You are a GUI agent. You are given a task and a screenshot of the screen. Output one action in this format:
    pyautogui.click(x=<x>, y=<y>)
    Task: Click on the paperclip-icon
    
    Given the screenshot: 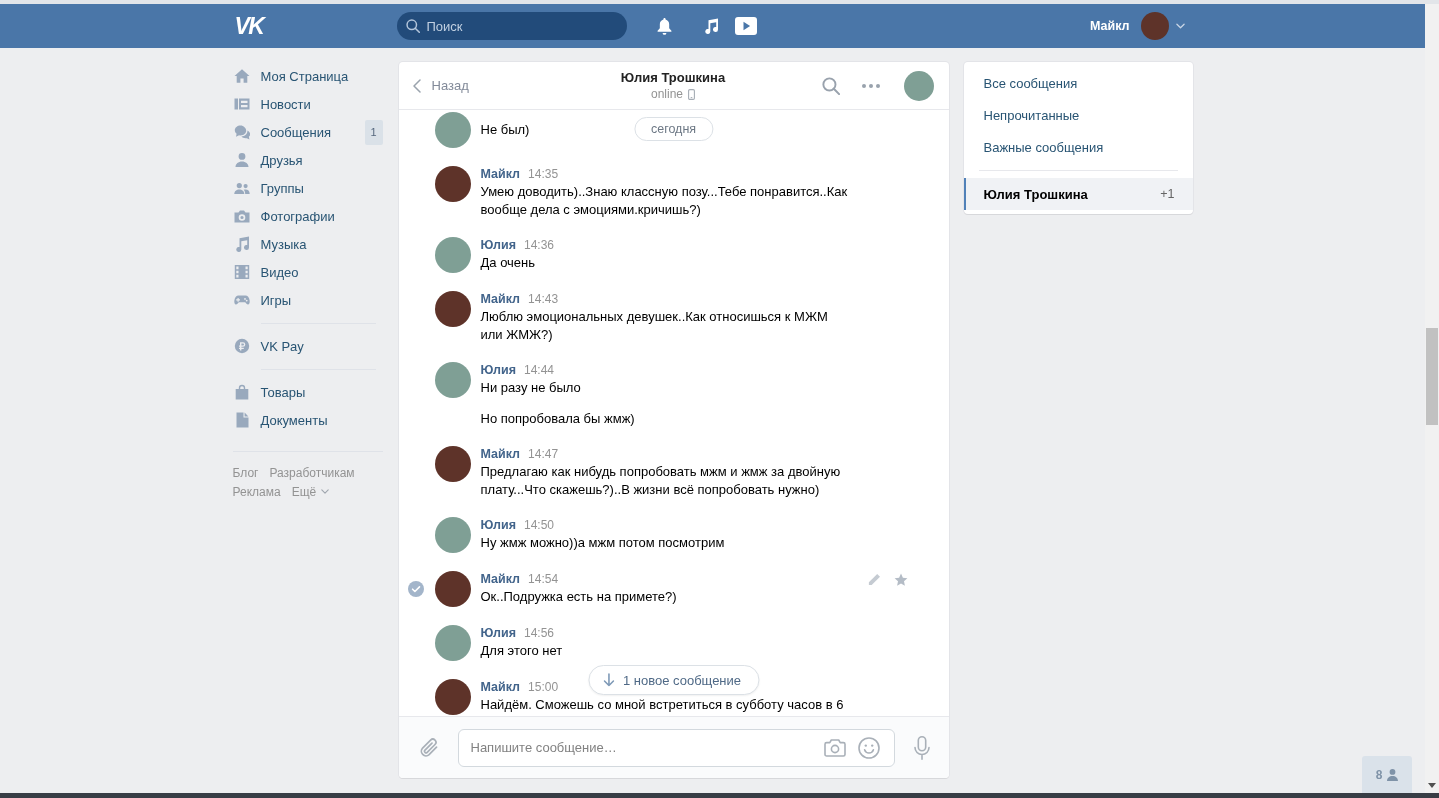 What is the action you would take?
    pyautogui.click(x=428, y=747)
    